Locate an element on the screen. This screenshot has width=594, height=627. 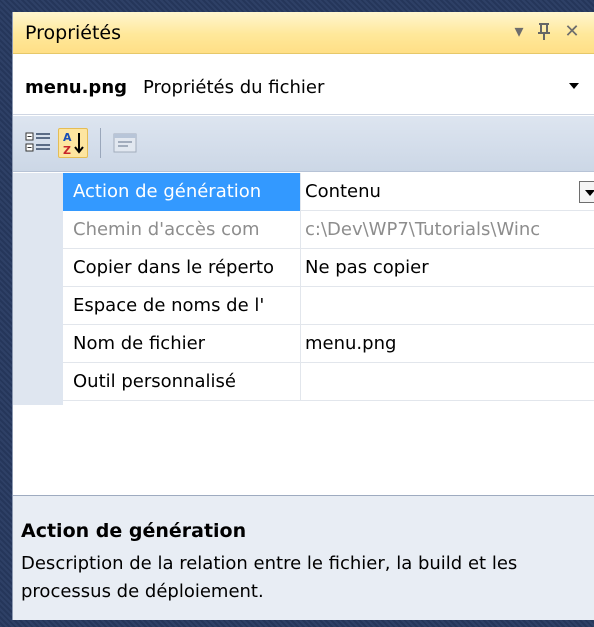
property-name: Chemin d'accès com is located at coordinates (182, 230).